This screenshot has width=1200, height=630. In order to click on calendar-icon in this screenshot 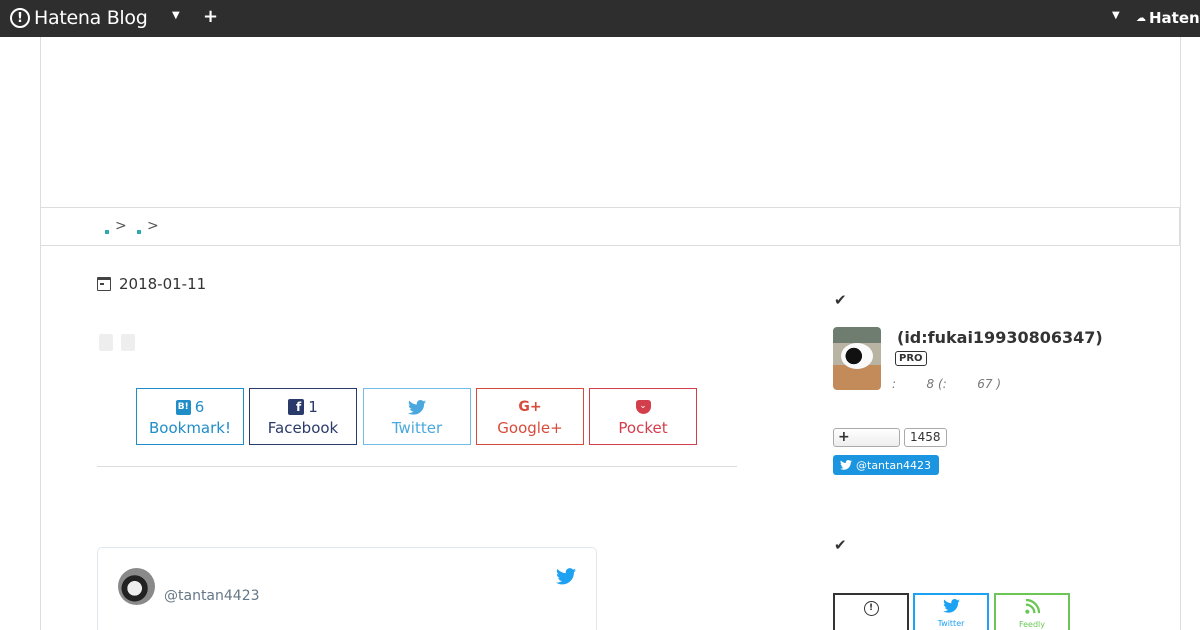, I will do `click(104, 284)`.